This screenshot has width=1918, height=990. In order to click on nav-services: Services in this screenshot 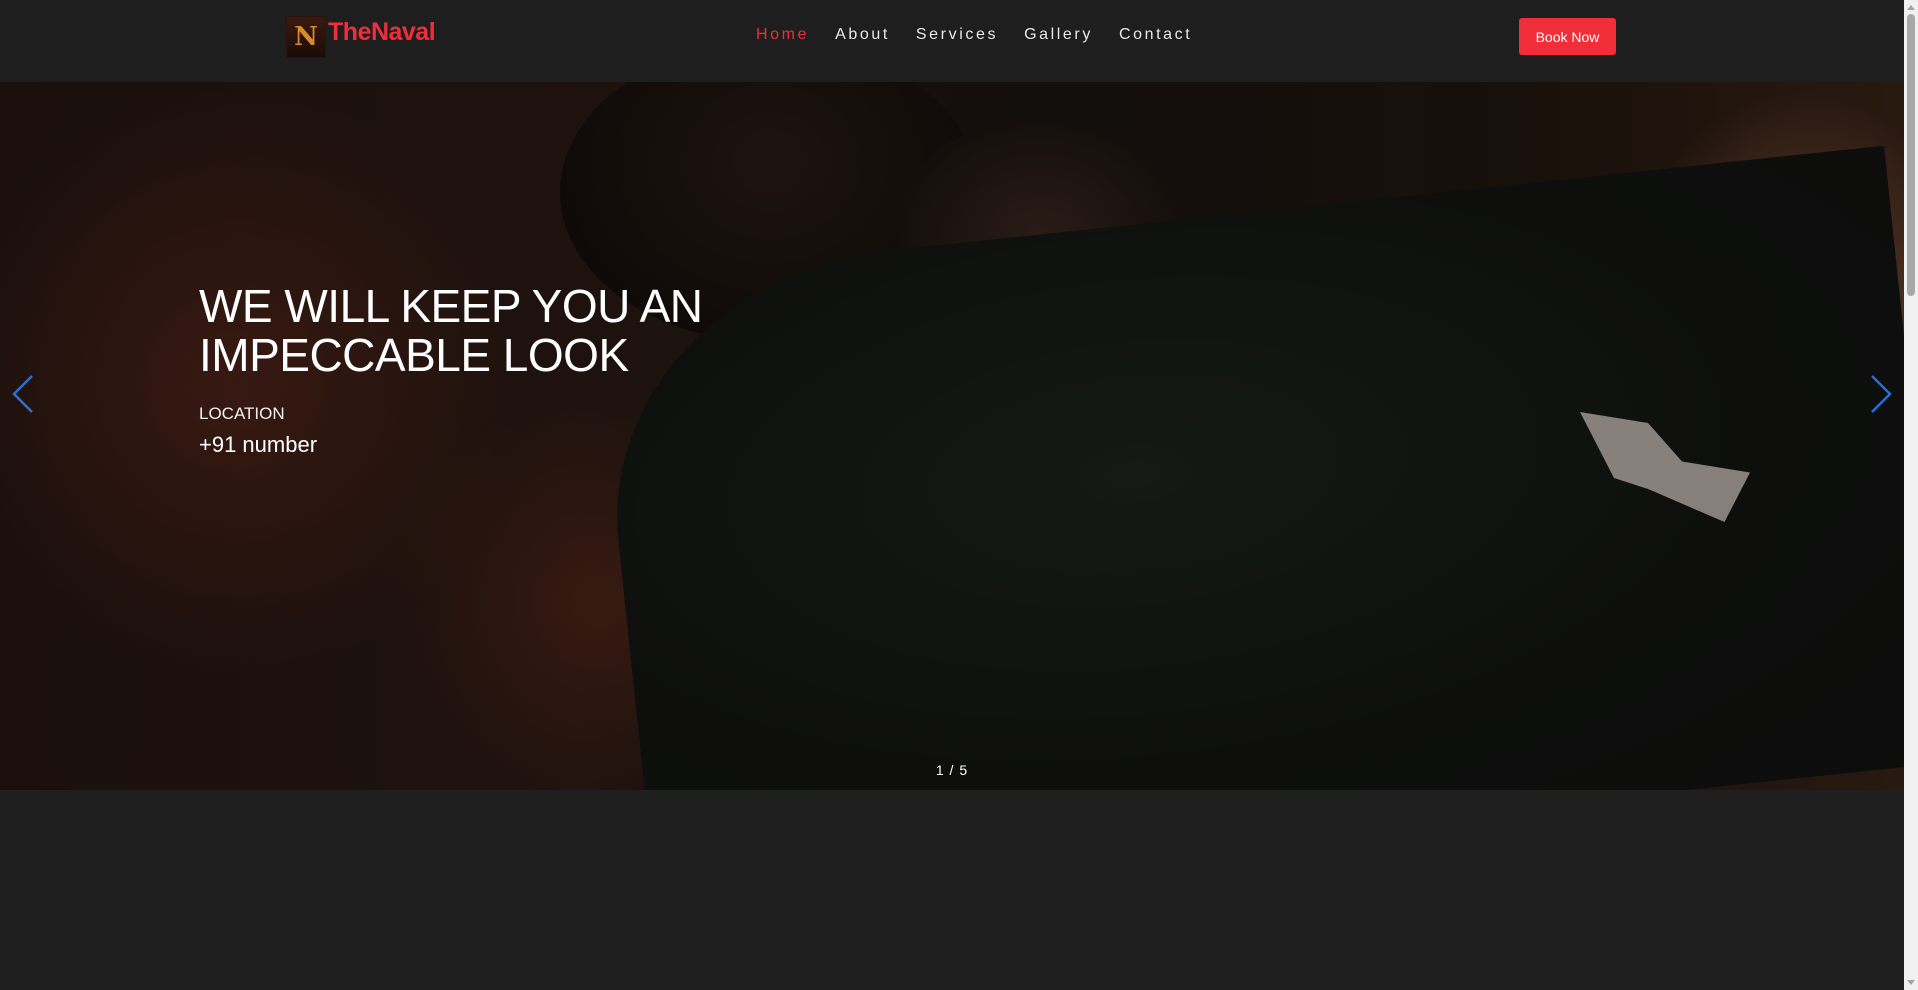, I will do `click(957, 35)`.